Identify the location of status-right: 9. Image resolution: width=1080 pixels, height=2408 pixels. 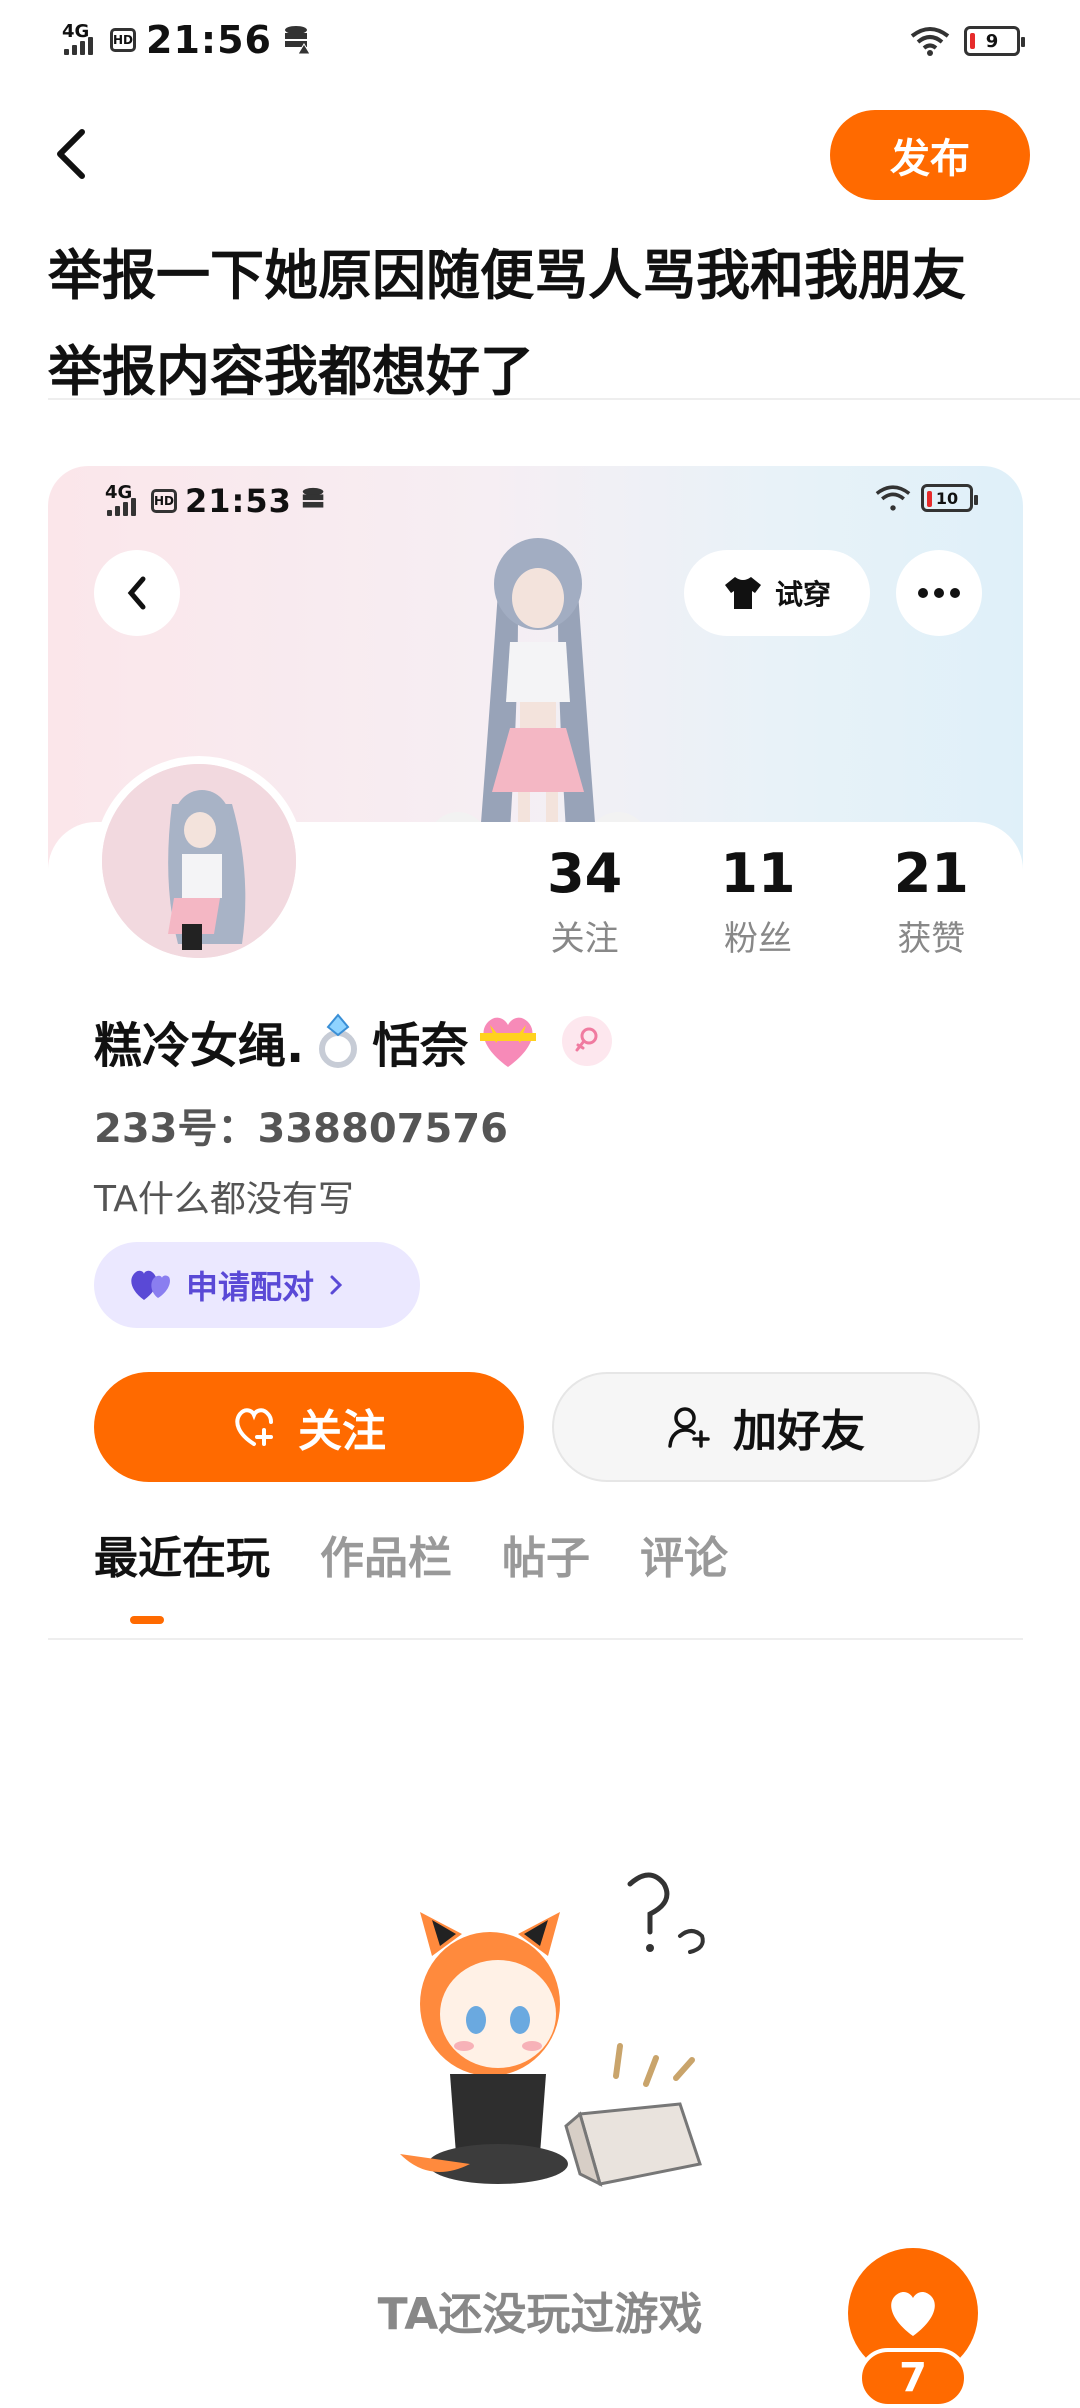
(967, 41).